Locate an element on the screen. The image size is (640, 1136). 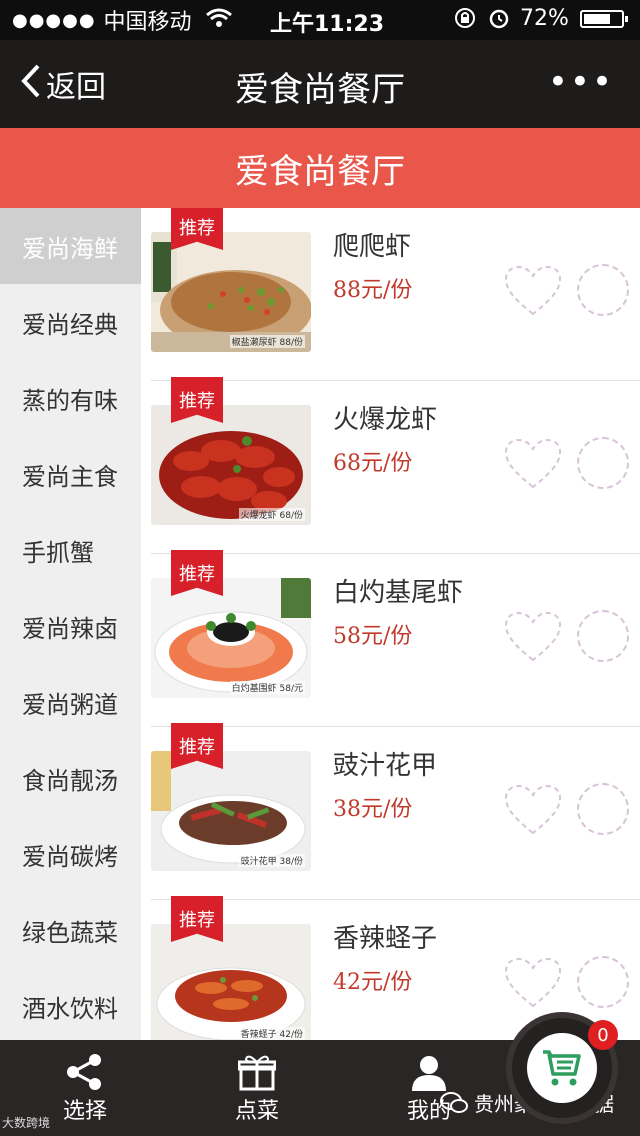
category-item: 酒水饮料 is located at coordinates (70, 1006).